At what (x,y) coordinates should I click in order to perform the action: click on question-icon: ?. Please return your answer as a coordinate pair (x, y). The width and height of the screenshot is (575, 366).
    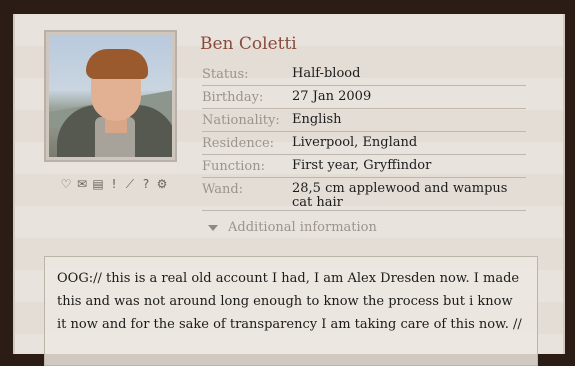
    Looking at the image, I should click on (146, 184).